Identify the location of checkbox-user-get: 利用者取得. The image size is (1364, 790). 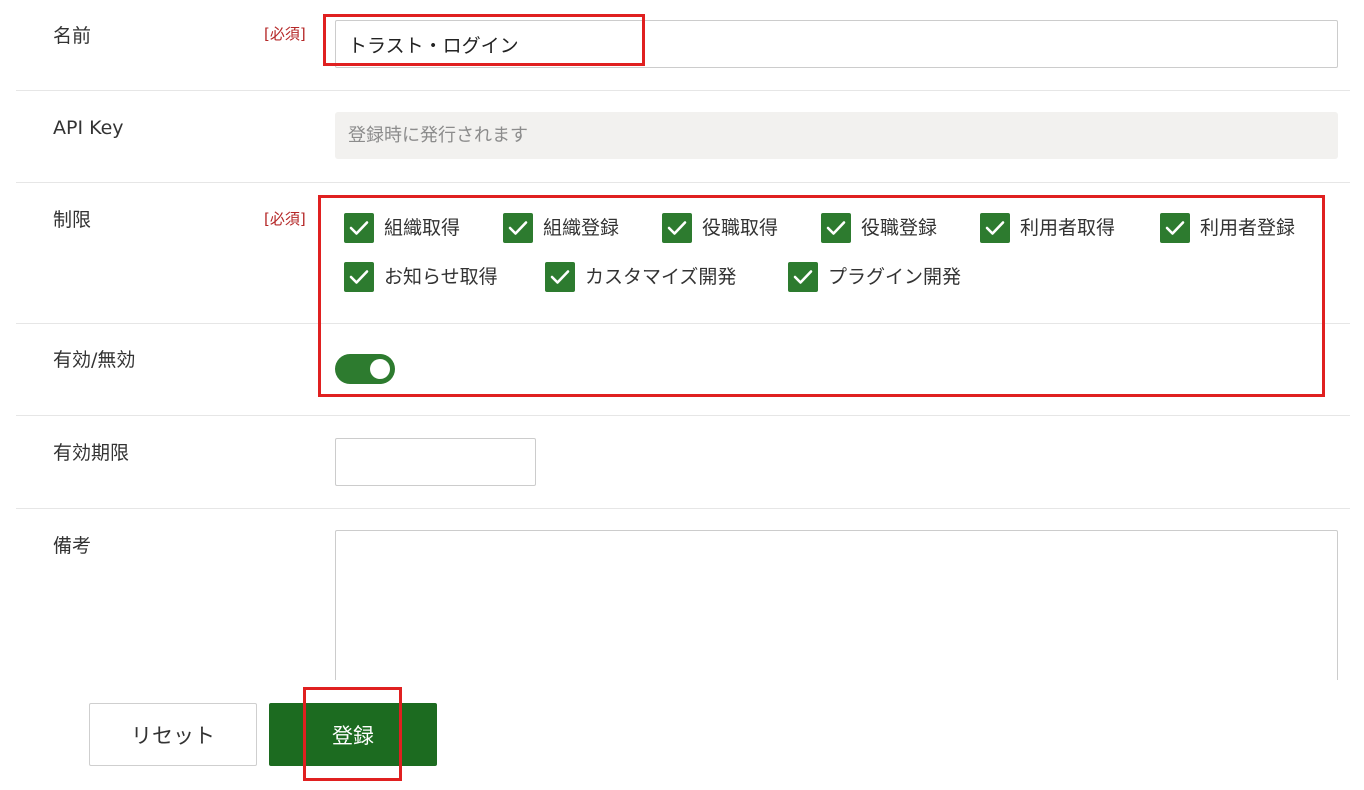
(1047, 228).